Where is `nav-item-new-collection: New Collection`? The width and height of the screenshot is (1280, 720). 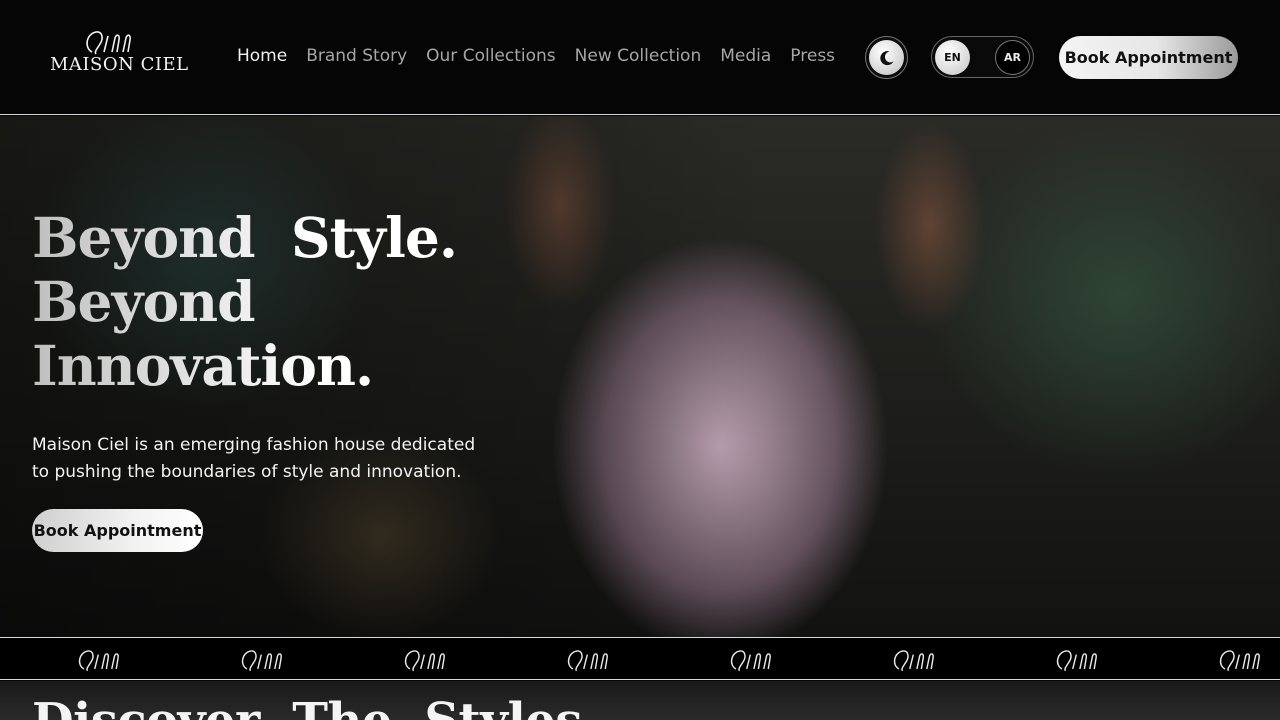 nav-item-new-collection: New Collection is located at coordinates (638, 56).